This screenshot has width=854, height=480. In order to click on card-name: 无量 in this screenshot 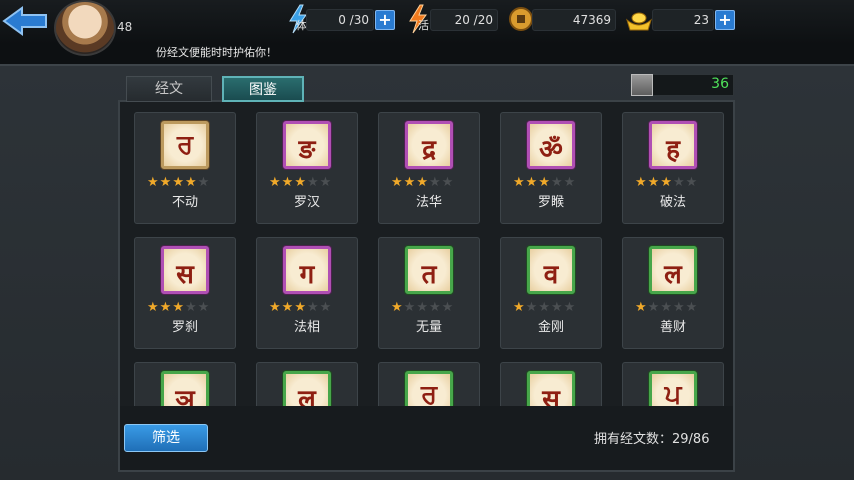, I will do `click(428, 327)`.